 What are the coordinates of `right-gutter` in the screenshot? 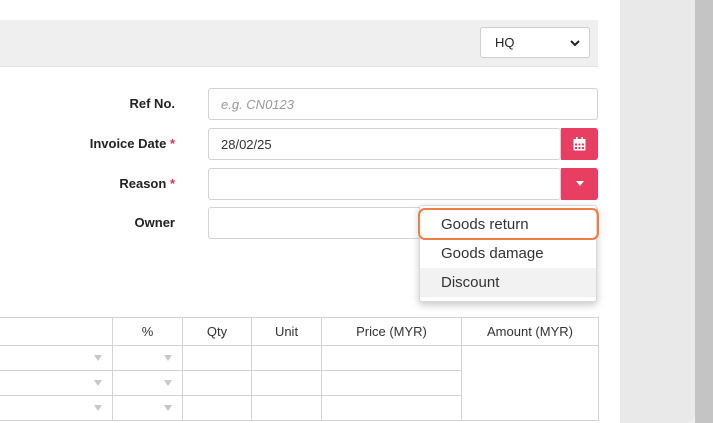 It's located at (657, 211).